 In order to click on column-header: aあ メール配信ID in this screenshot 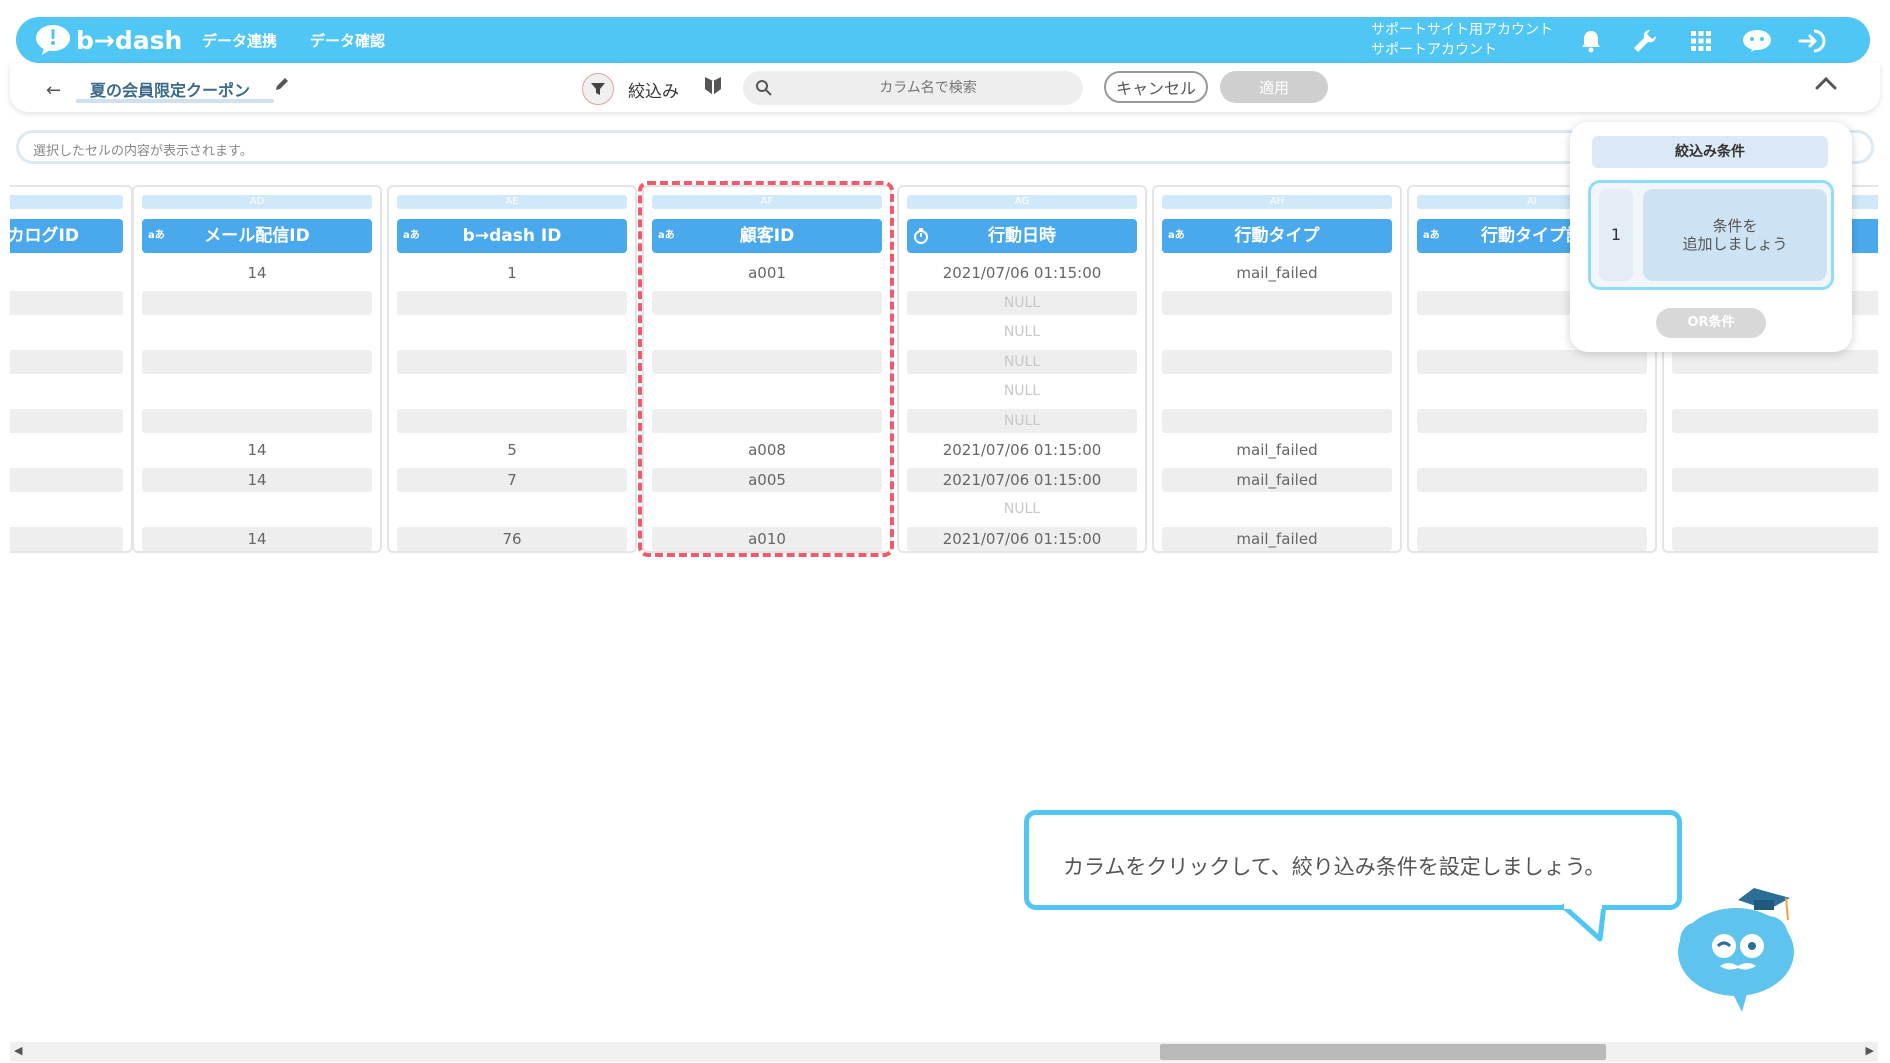, I will do `click(257, 236)`.